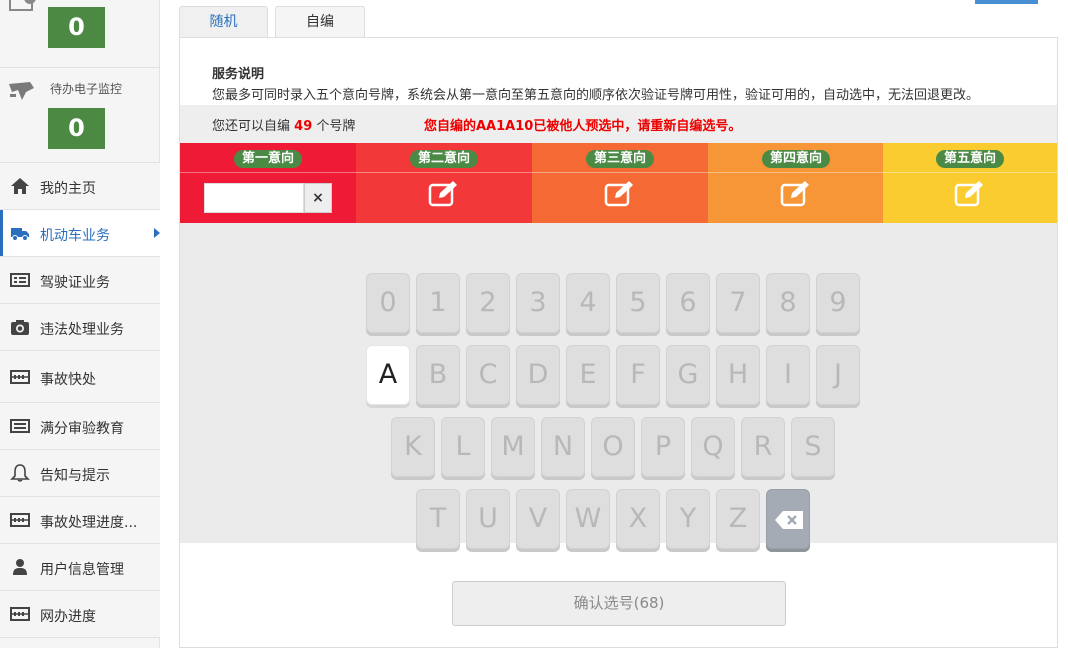 Image resolution: width=1068 pixels, height=648 pixels. I want to click on key-1: 1, so click(438, 303).